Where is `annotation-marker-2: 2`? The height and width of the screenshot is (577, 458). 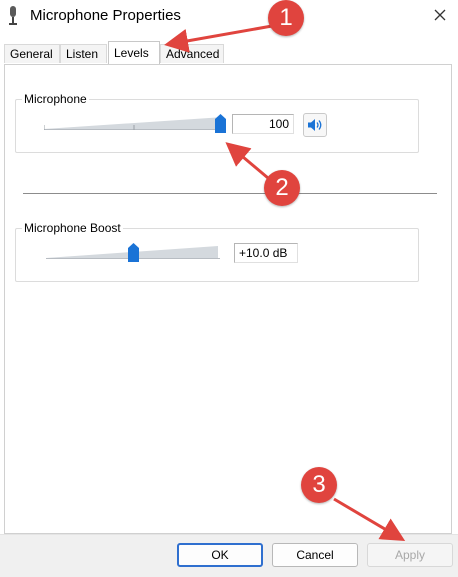
annotation-marker-2: 2 is located at coordinates (282, 188).